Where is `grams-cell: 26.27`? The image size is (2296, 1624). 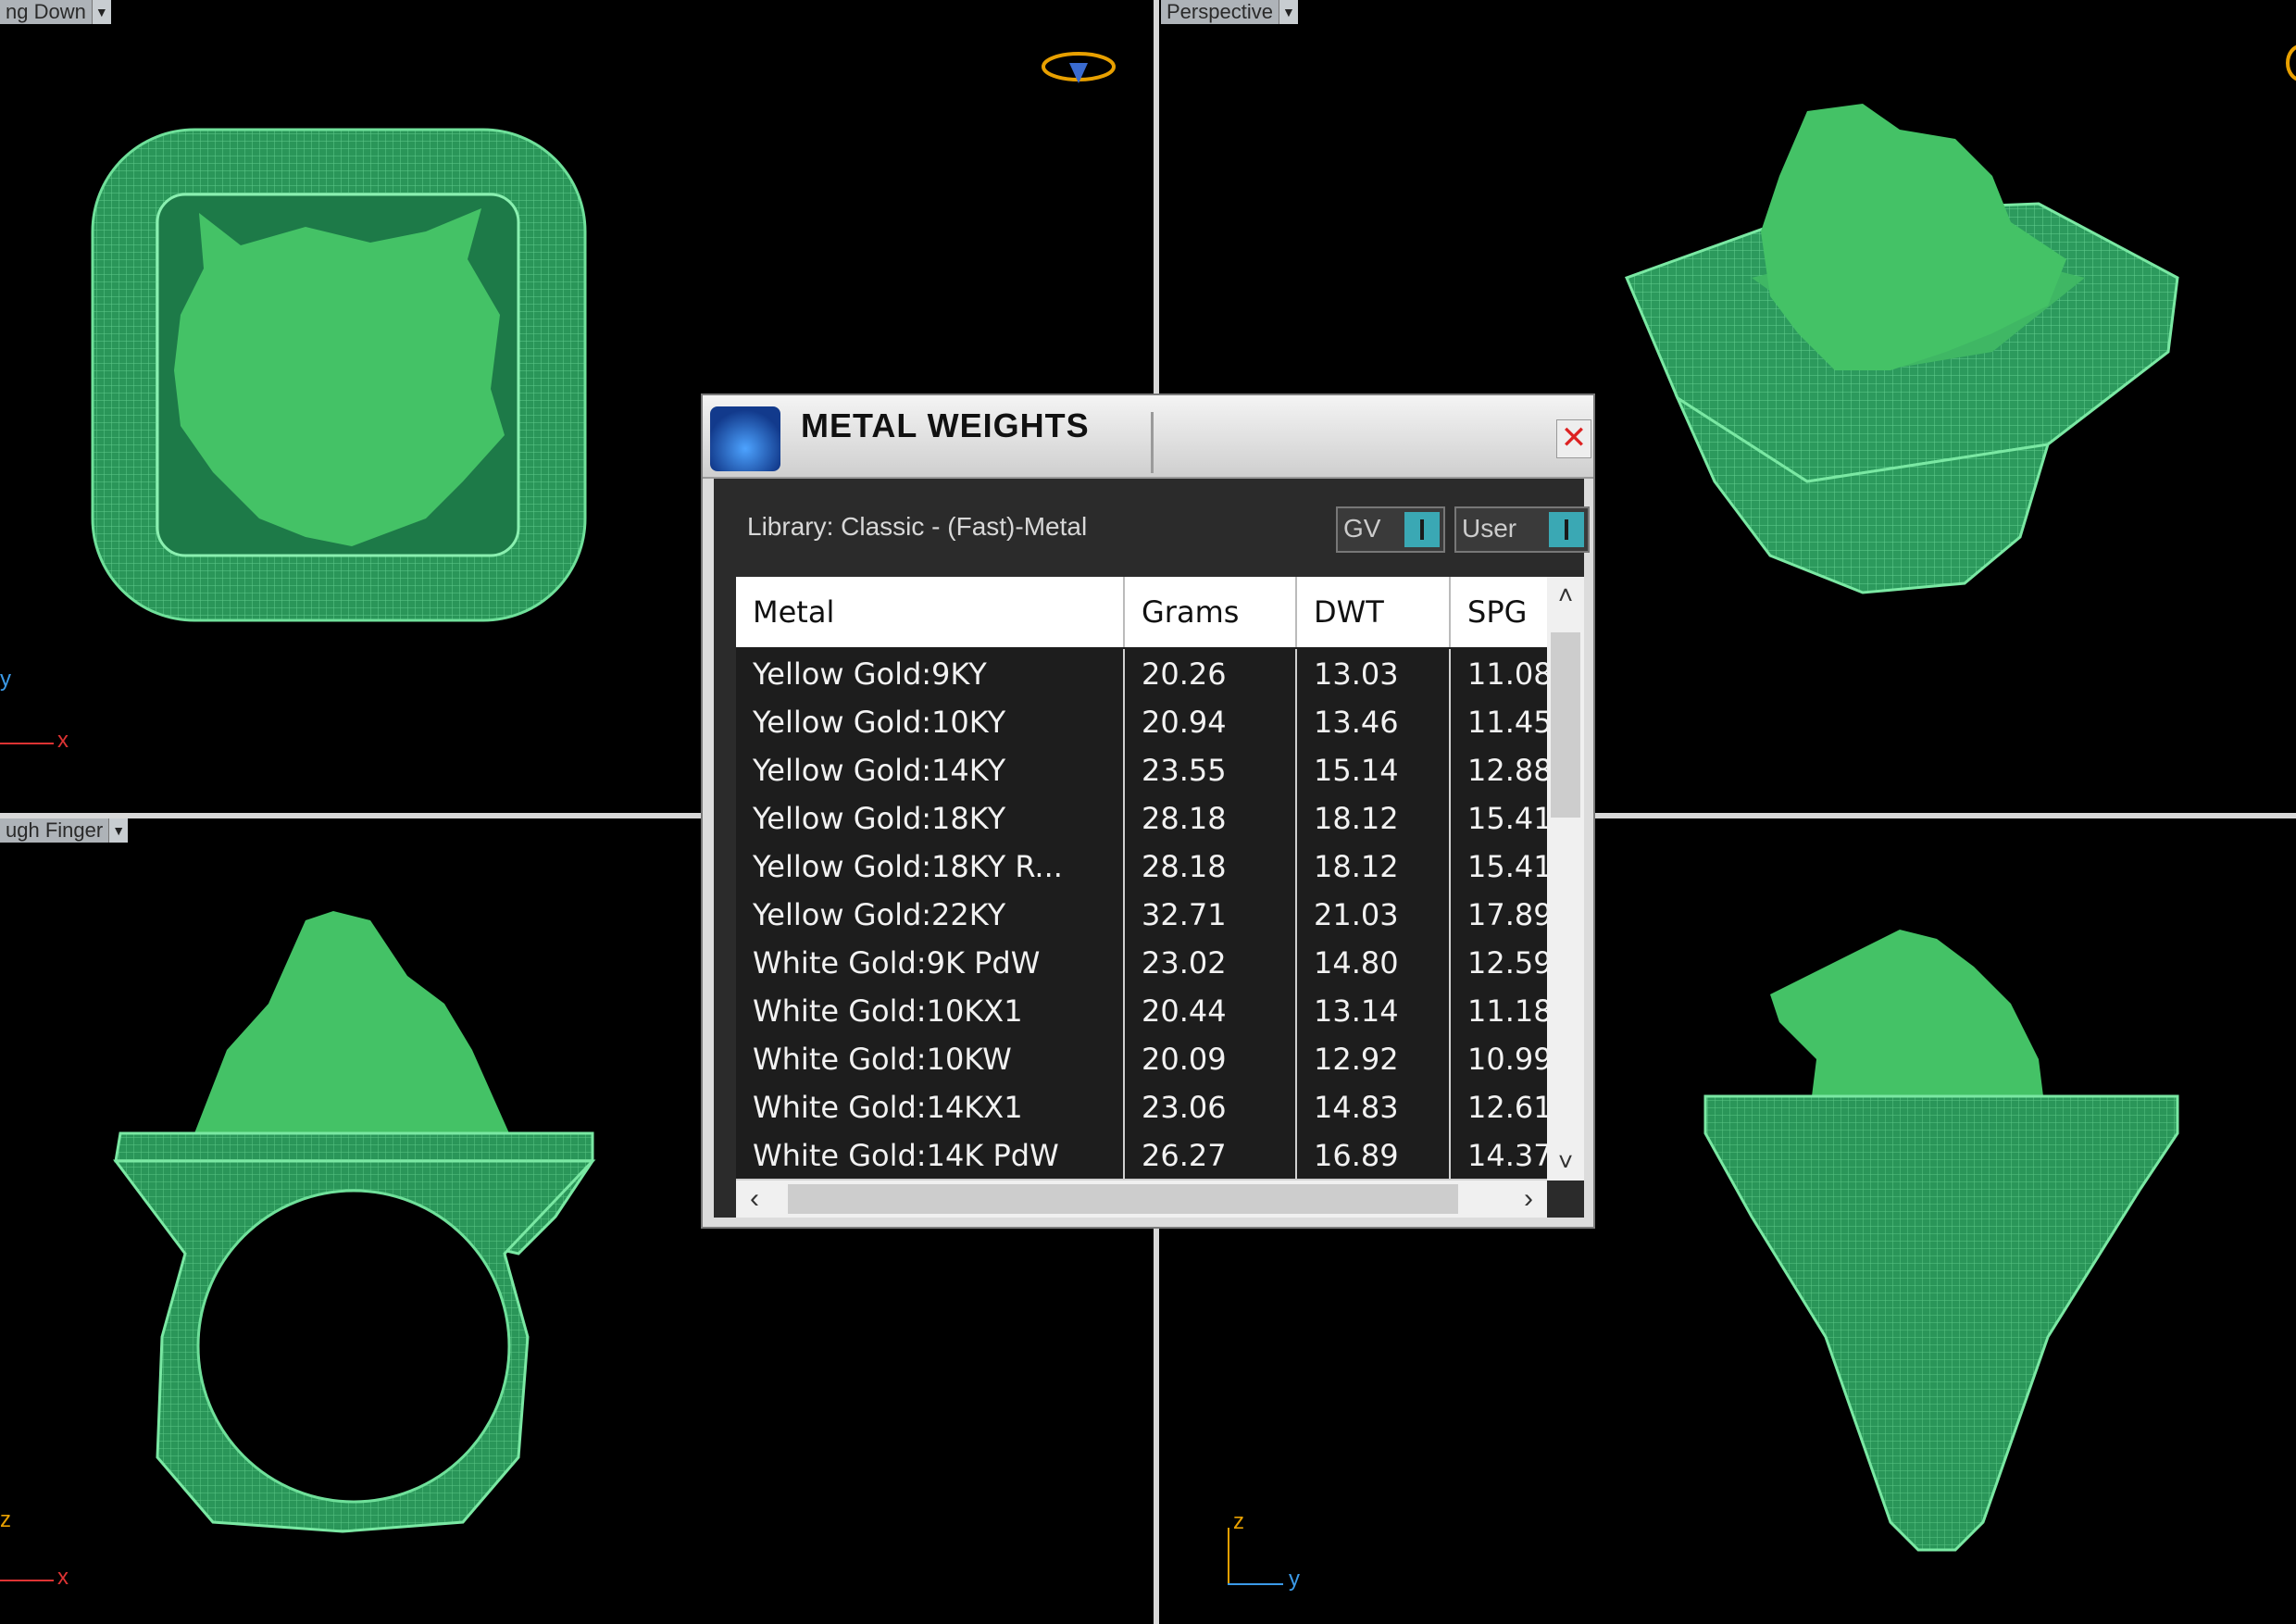
grams-cell: 26.27 is located at coordinates (1211, 1155).